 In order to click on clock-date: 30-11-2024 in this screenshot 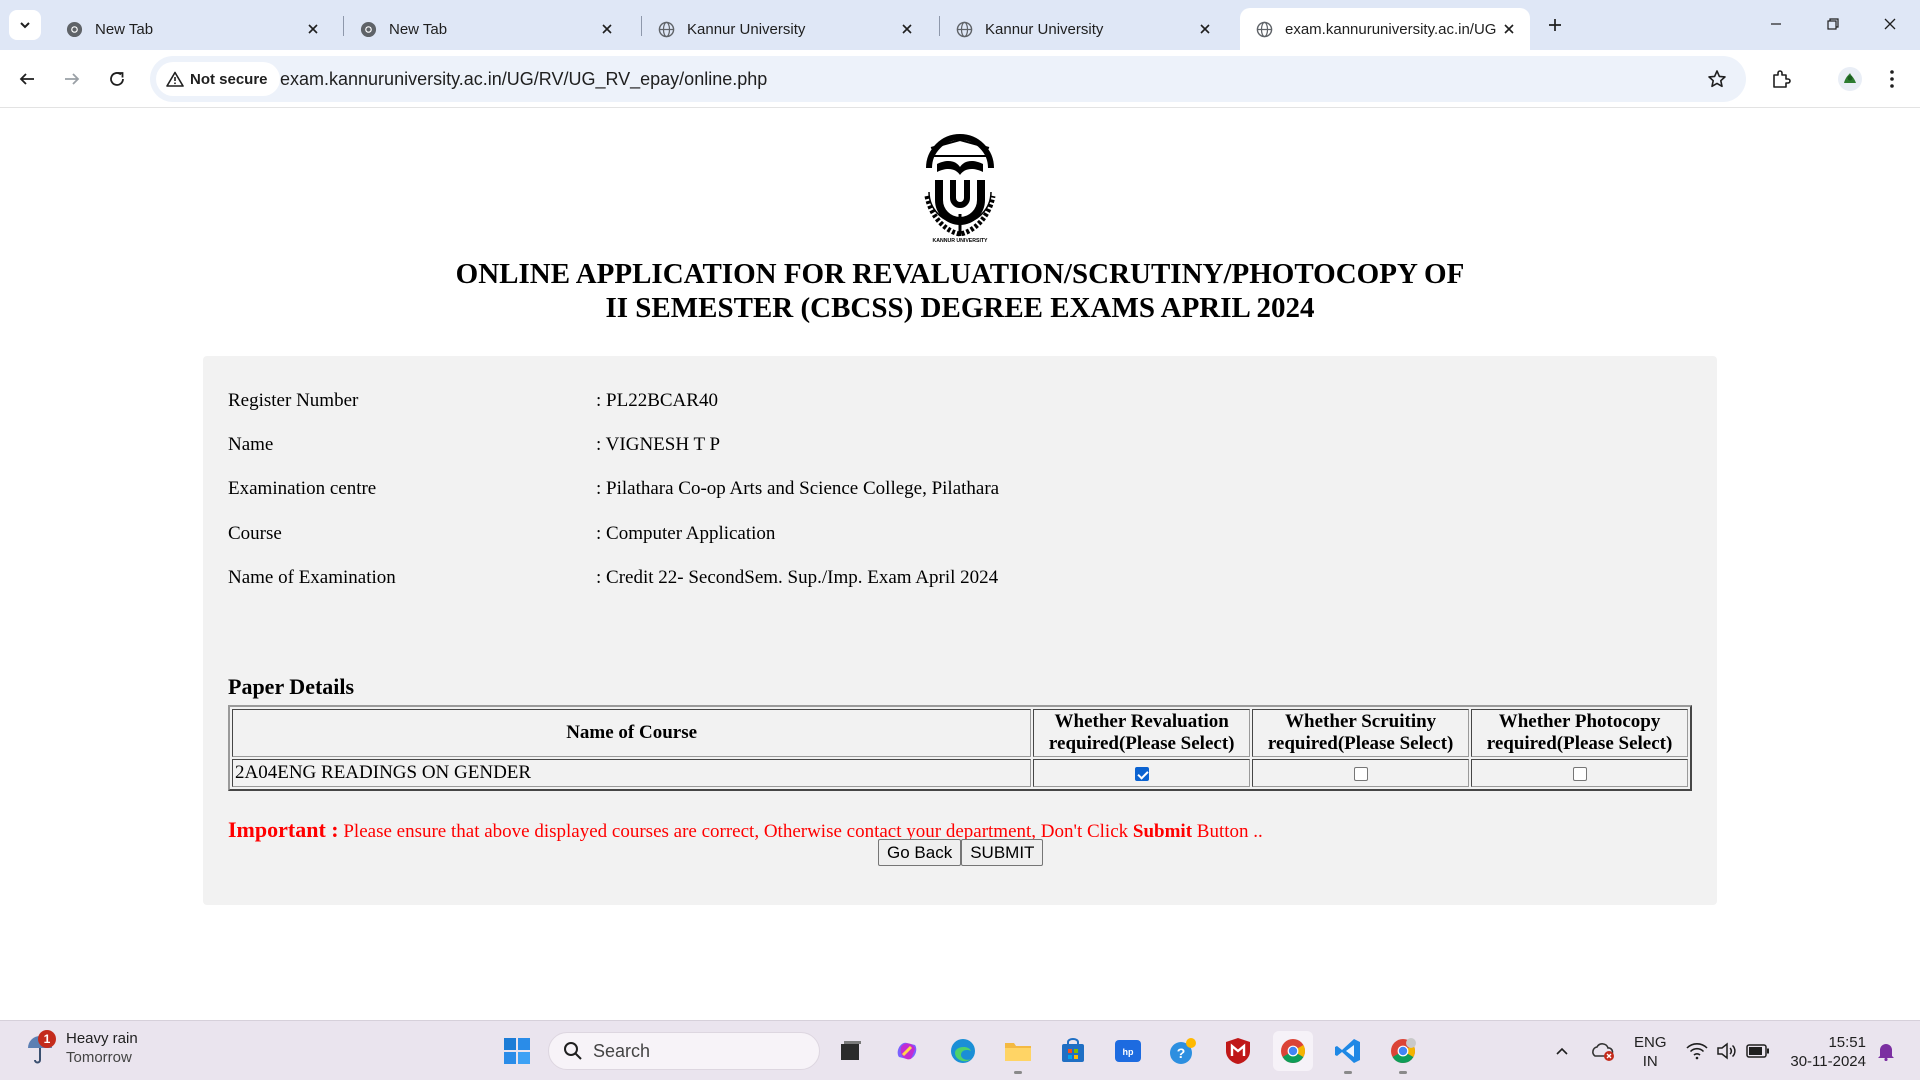, I will do `click(1828, 1061)`.